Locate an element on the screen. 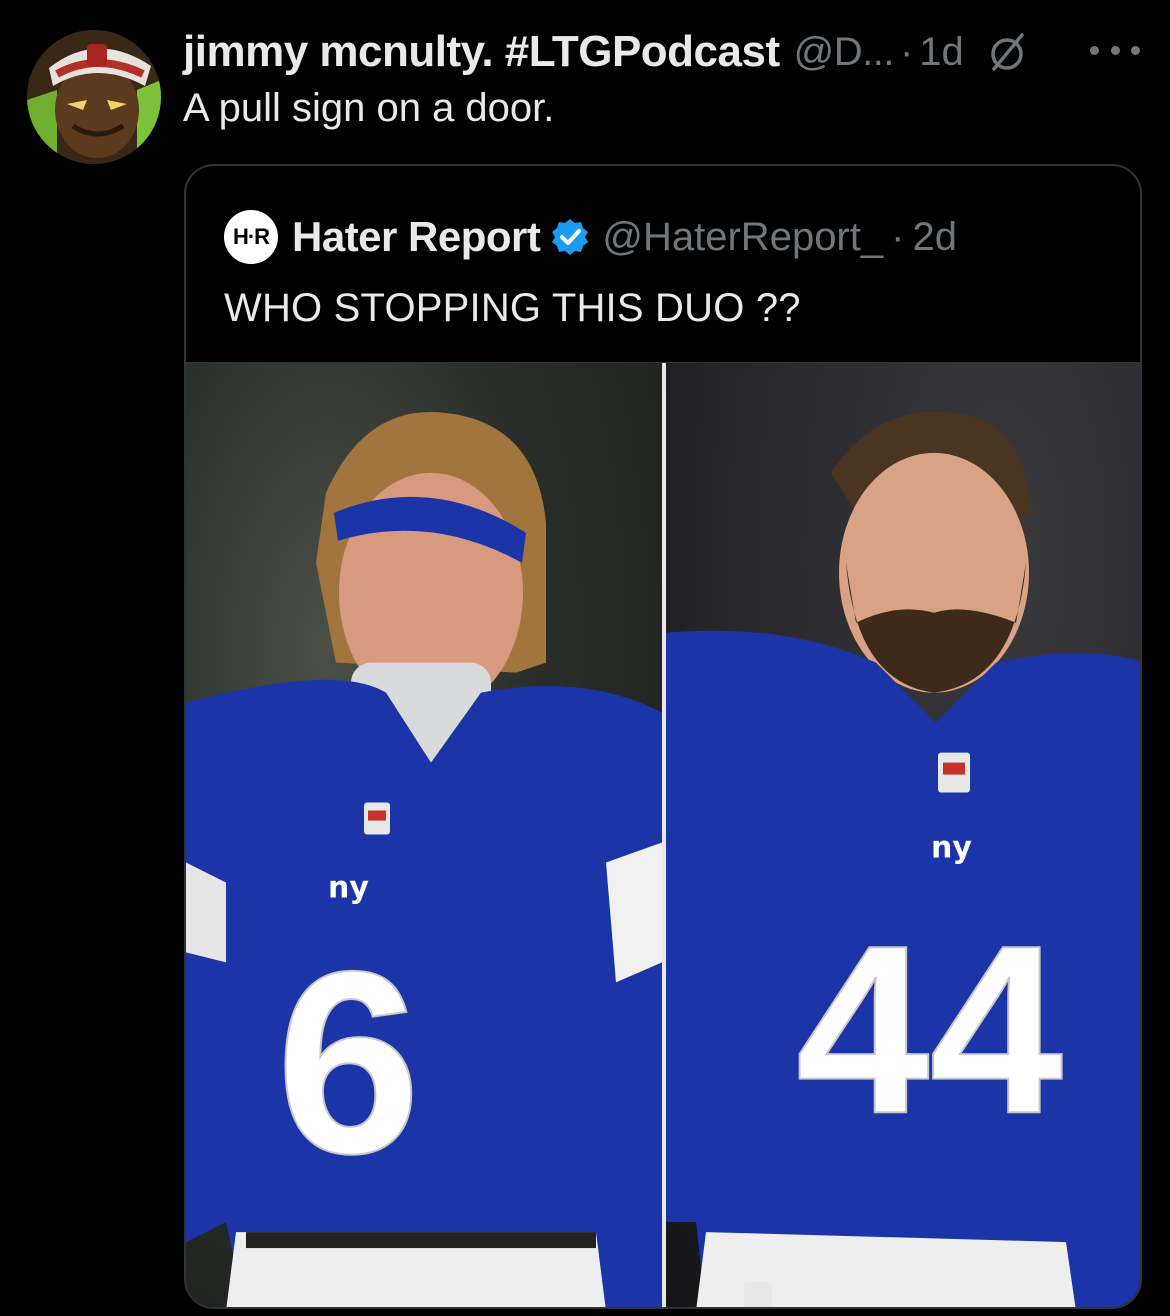 Image resolution: width=1170 pixels, height=1316 pixels. quoted-tweet-header: H·R Hater Report @HaterReport_ · 2d is located at coordinates (590, 237).